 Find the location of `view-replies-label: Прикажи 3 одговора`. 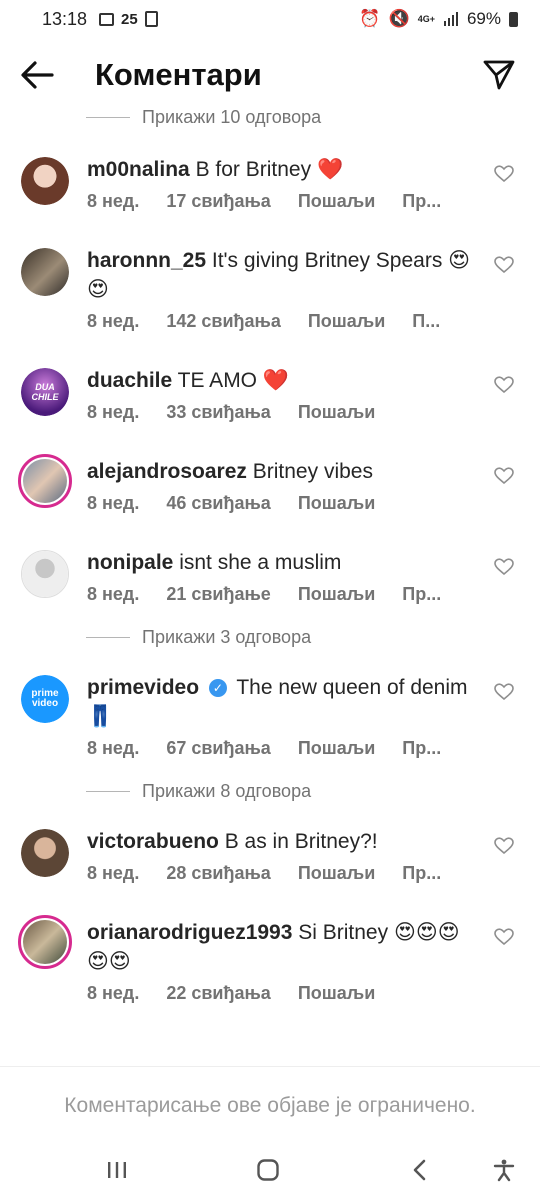

view-replies-label: Прикажи 3 одговора is located at coordinates (227, 636).